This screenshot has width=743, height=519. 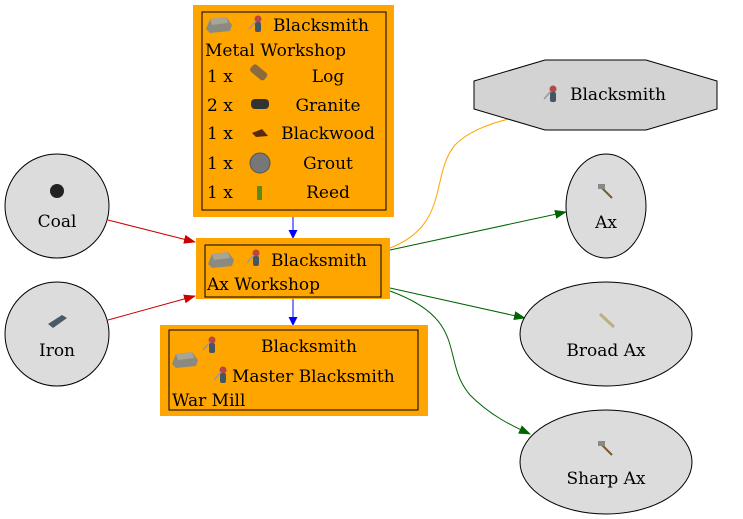 I want to click on worker-label: Master Blacksmith, so click(x=313, y=377).